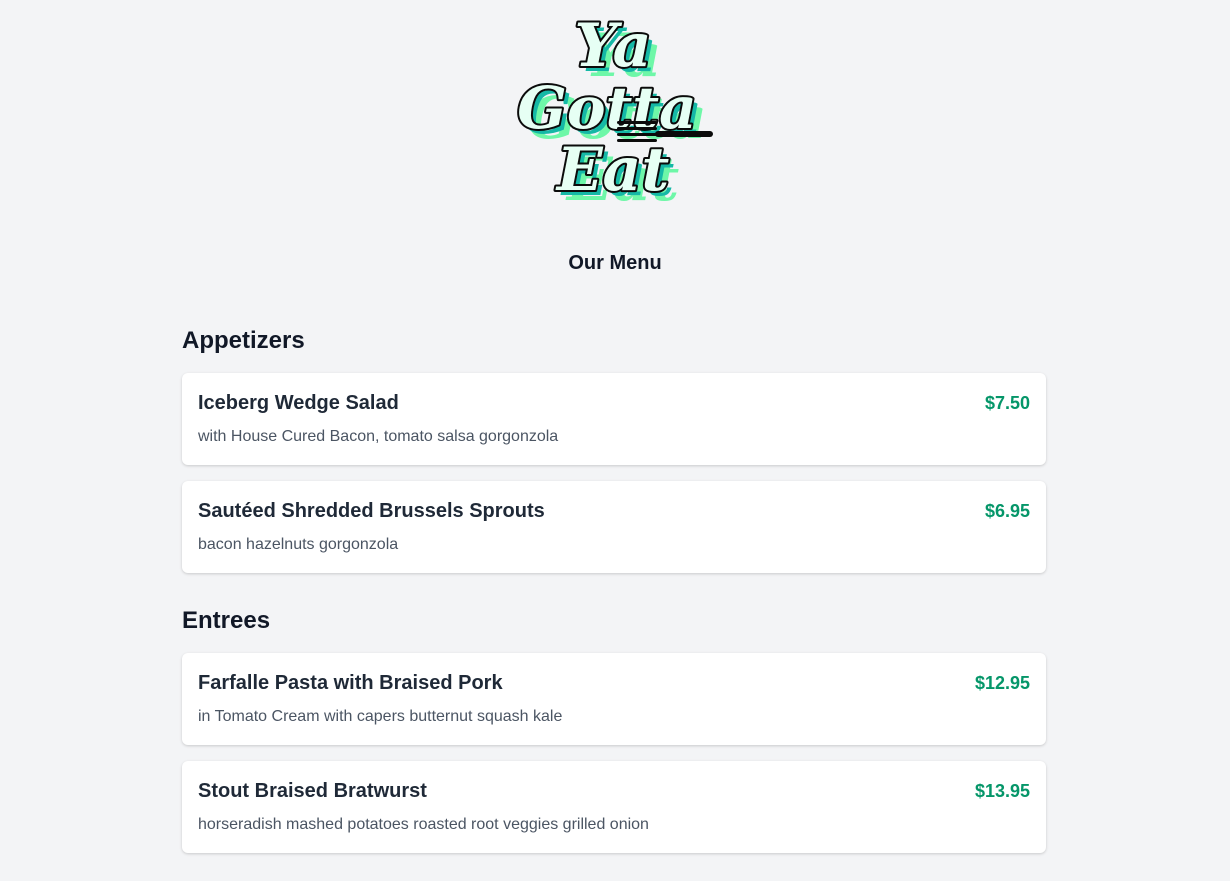  I want to click on logo-image: Ya Gotta Eat Ya Gotta Eat Ya Gotta Eat, so click(614, 109).